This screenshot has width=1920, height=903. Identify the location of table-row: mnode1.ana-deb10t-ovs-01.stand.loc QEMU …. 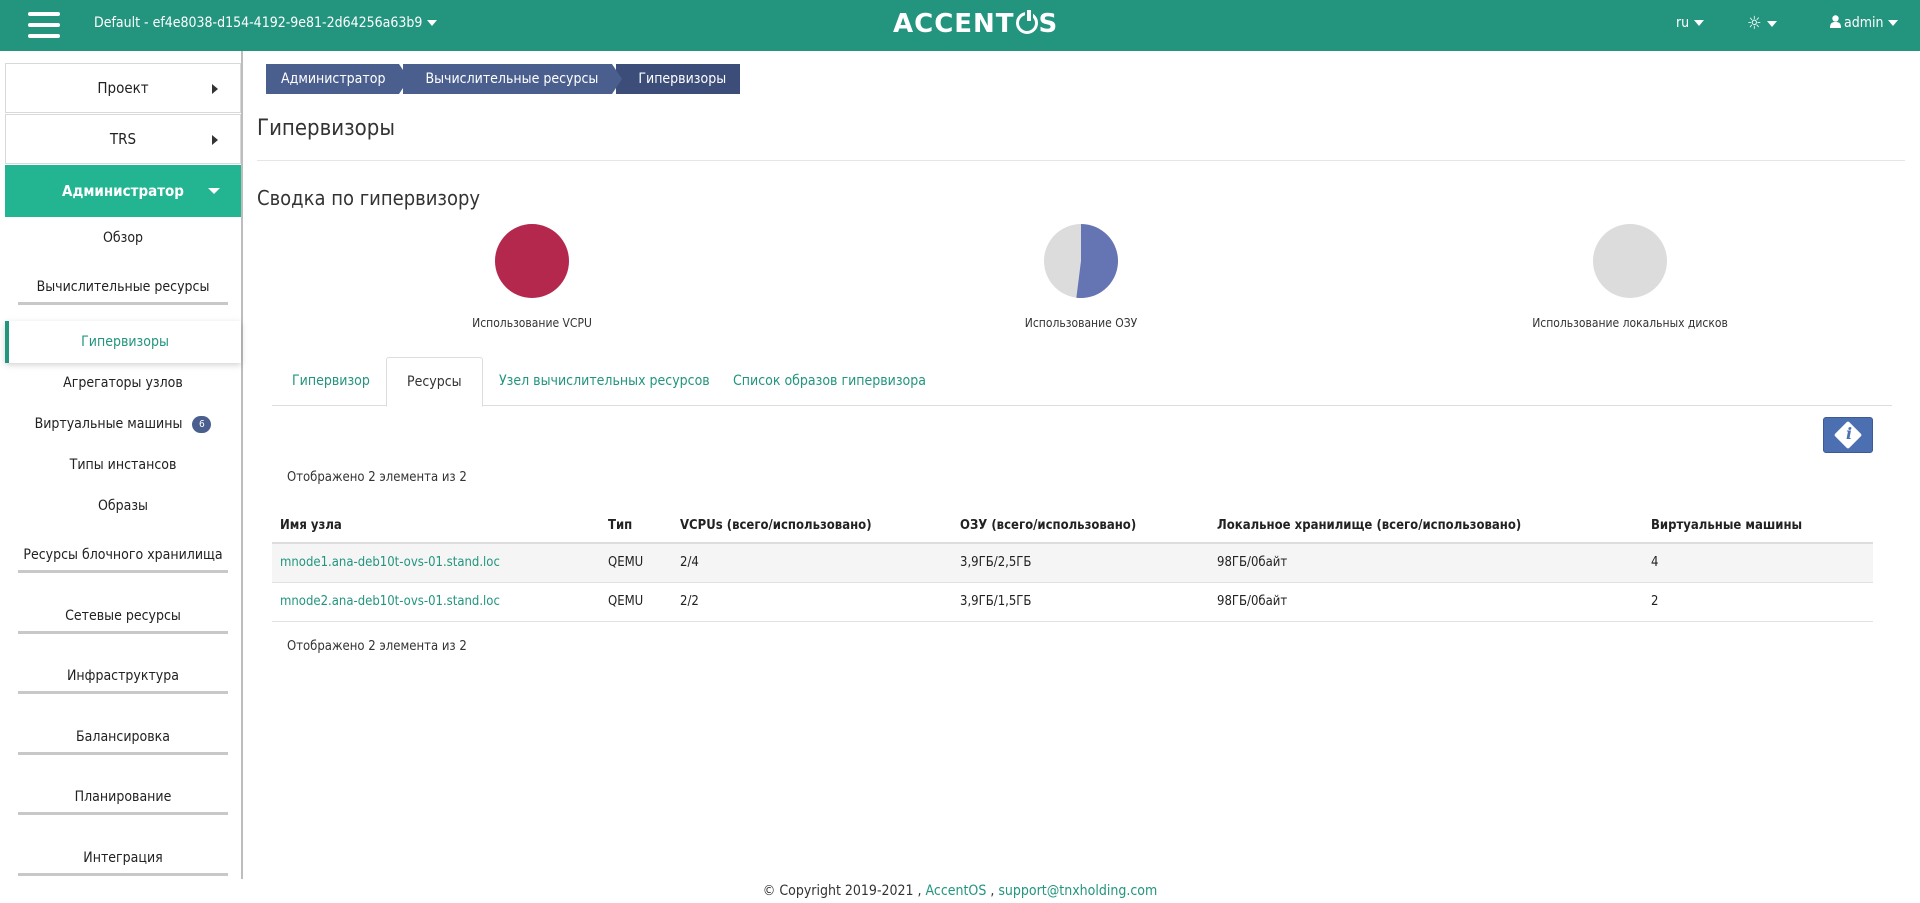
(1072, 563).